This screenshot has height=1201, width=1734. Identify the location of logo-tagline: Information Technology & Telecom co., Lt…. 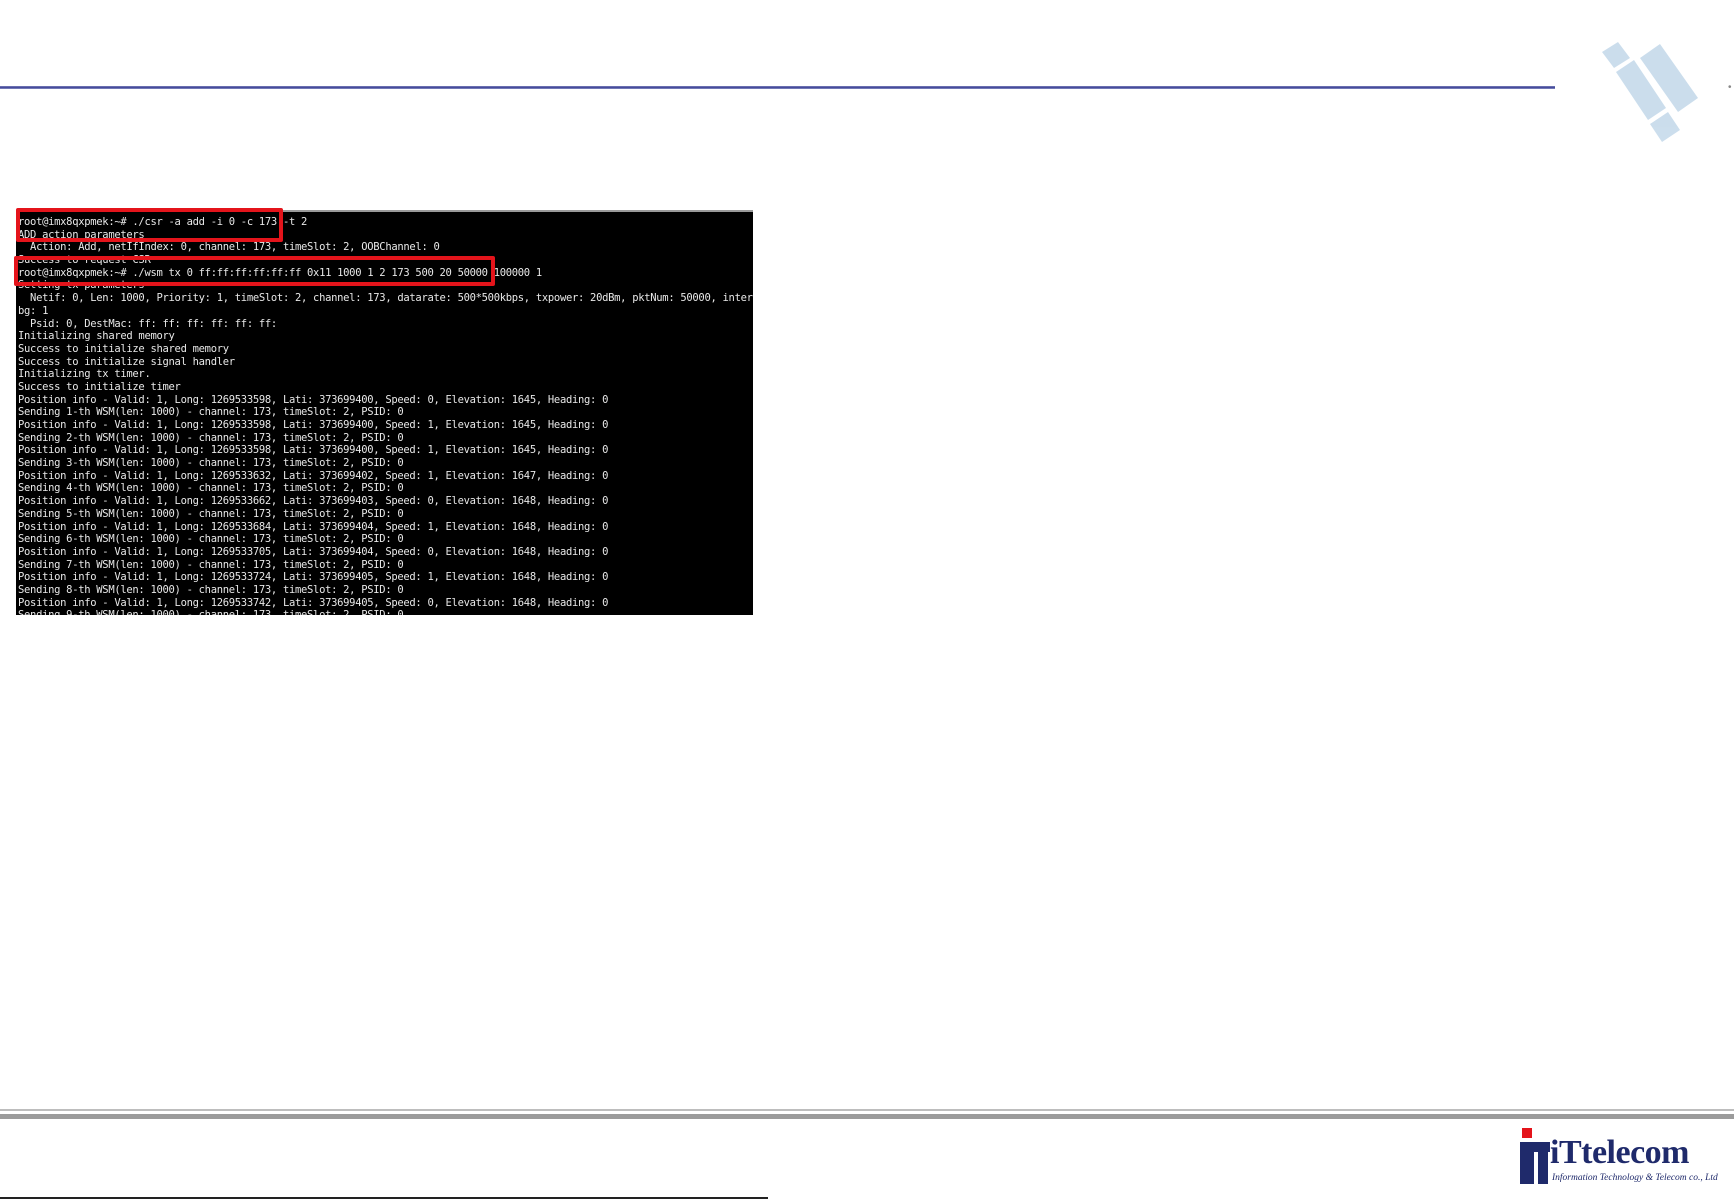
(1635, 1178).